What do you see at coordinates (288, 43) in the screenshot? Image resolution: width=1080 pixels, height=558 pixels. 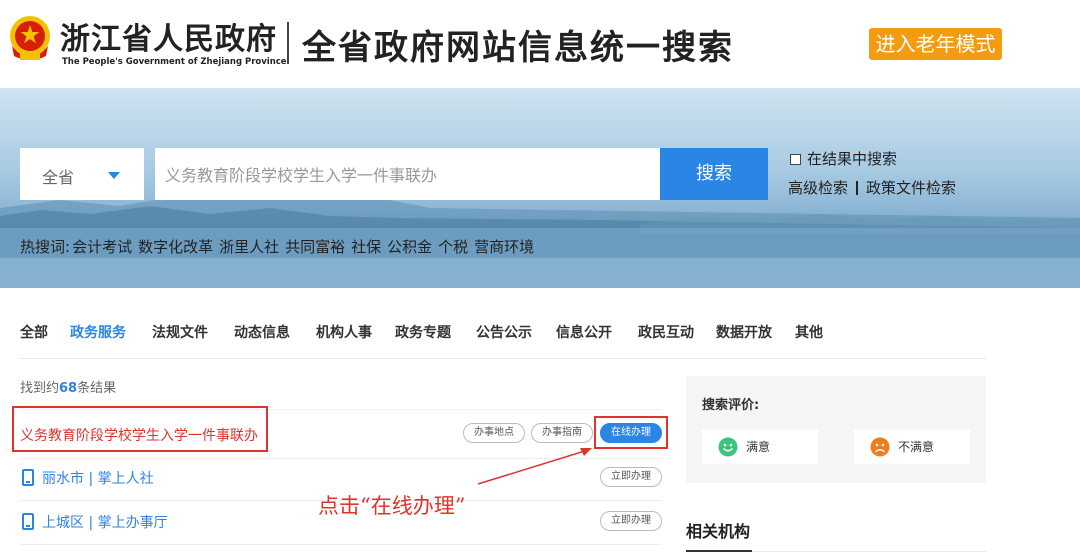 I see `header-divider` at bounding box center [288, 43].